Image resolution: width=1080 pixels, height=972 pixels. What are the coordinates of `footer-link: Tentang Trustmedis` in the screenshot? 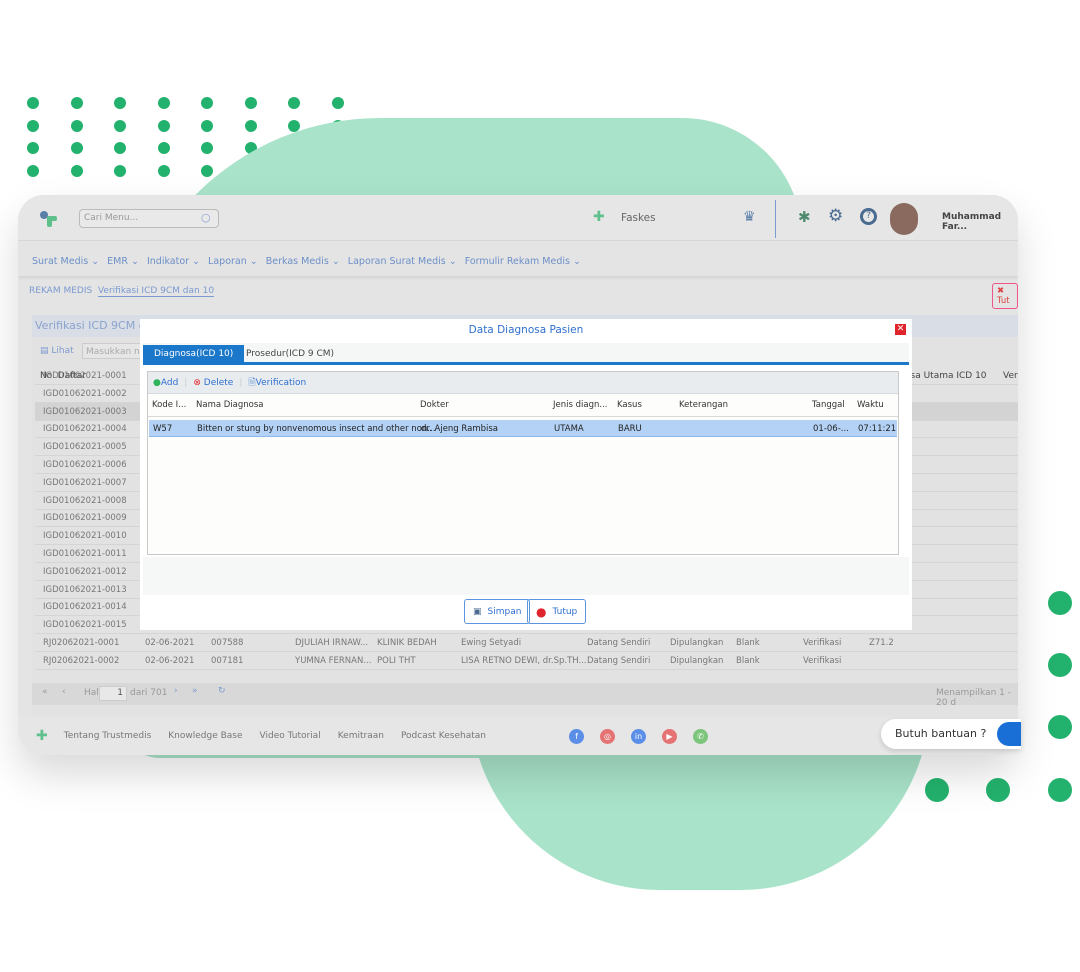 It's located at (108, 736).